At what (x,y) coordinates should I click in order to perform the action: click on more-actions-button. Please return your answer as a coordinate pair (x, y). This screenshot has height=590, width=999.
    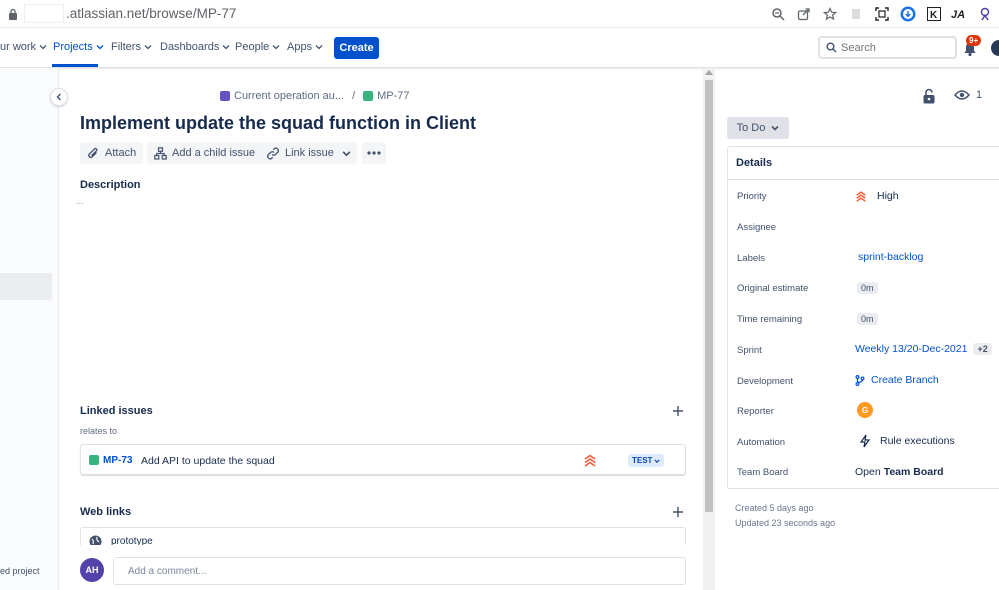
    Looking at the image, I should click on (374, 153).